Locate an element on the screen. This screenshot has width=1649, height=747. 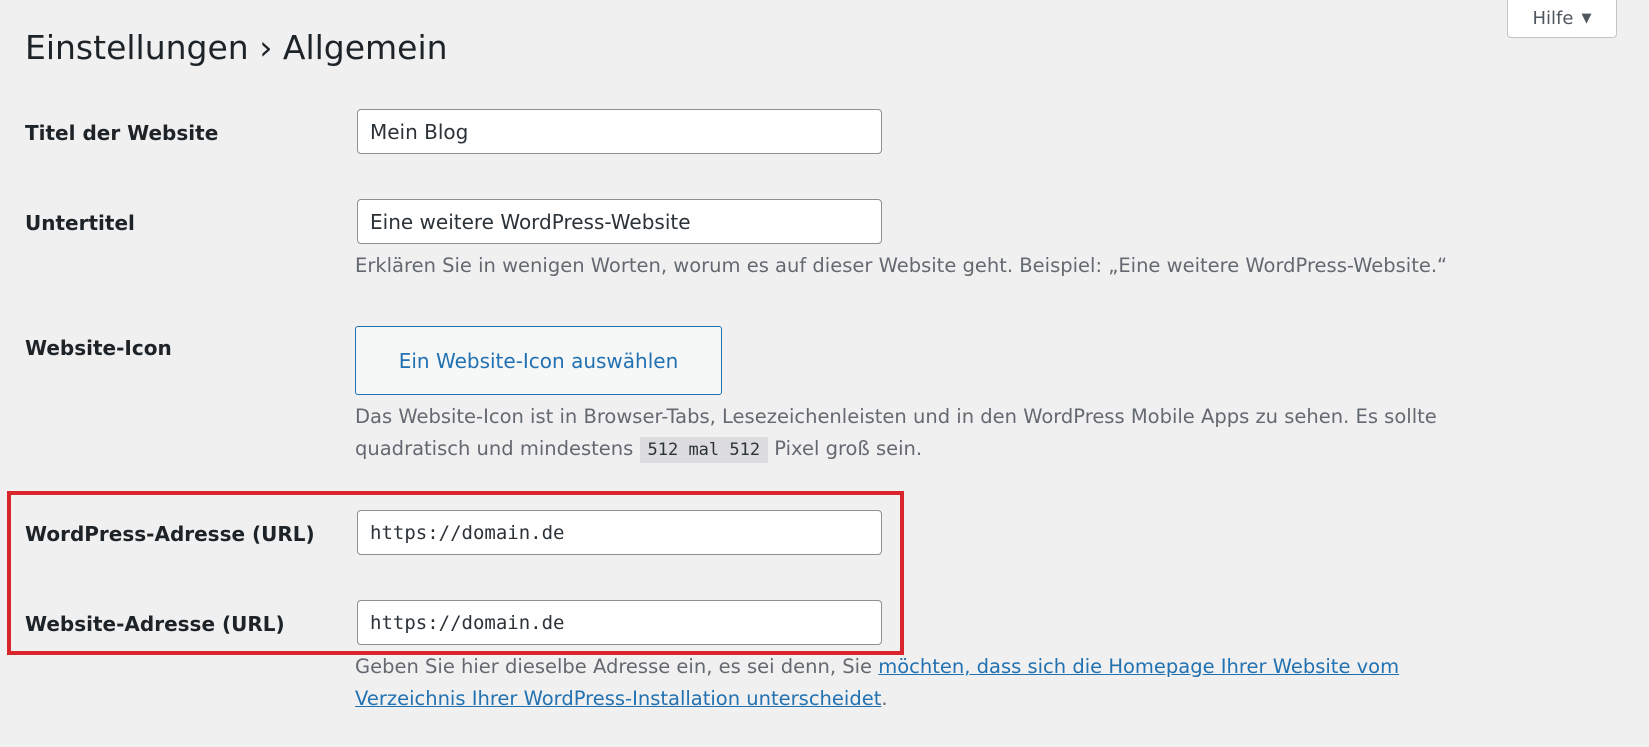
help-button: Hilfe ▼ is located at coordinates (1562, 19).